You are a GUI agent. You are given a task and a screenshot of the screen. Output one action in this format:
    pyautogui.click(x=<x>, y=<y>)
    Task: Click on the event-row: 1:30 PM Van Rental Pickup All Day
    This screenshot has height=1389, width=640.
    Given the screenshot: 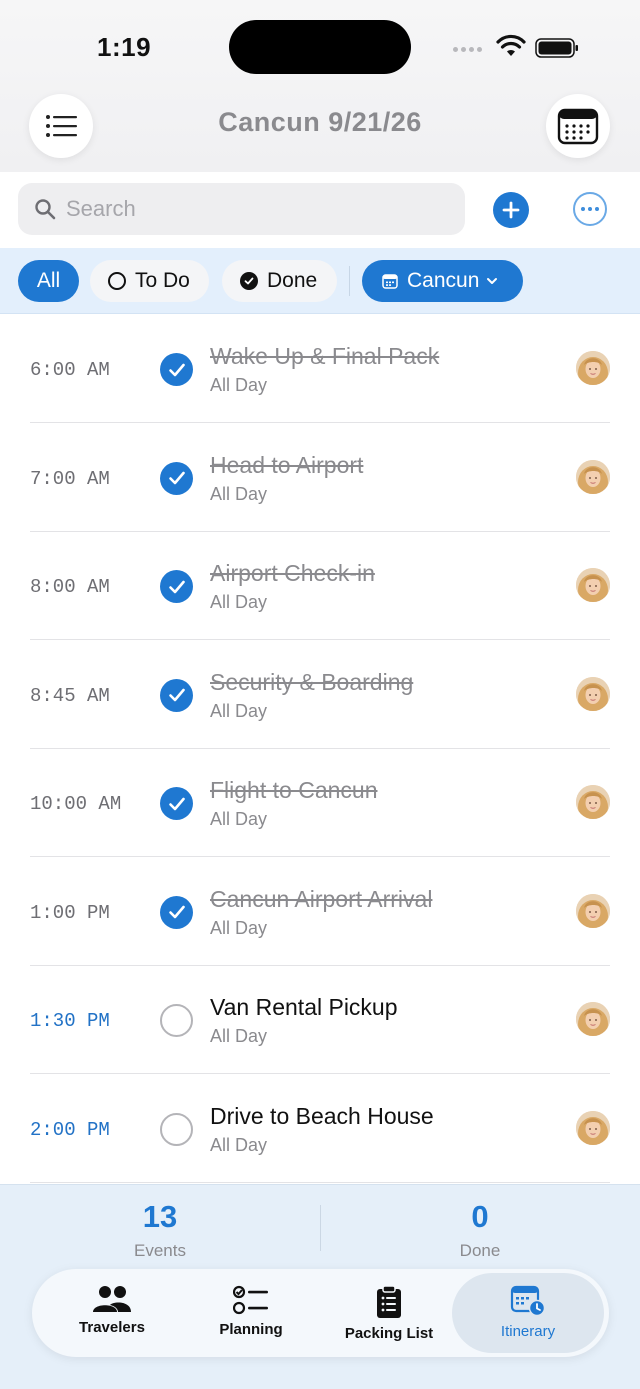 What is the action you would take?
    pyautogui.click(x=320, y=1020)
    